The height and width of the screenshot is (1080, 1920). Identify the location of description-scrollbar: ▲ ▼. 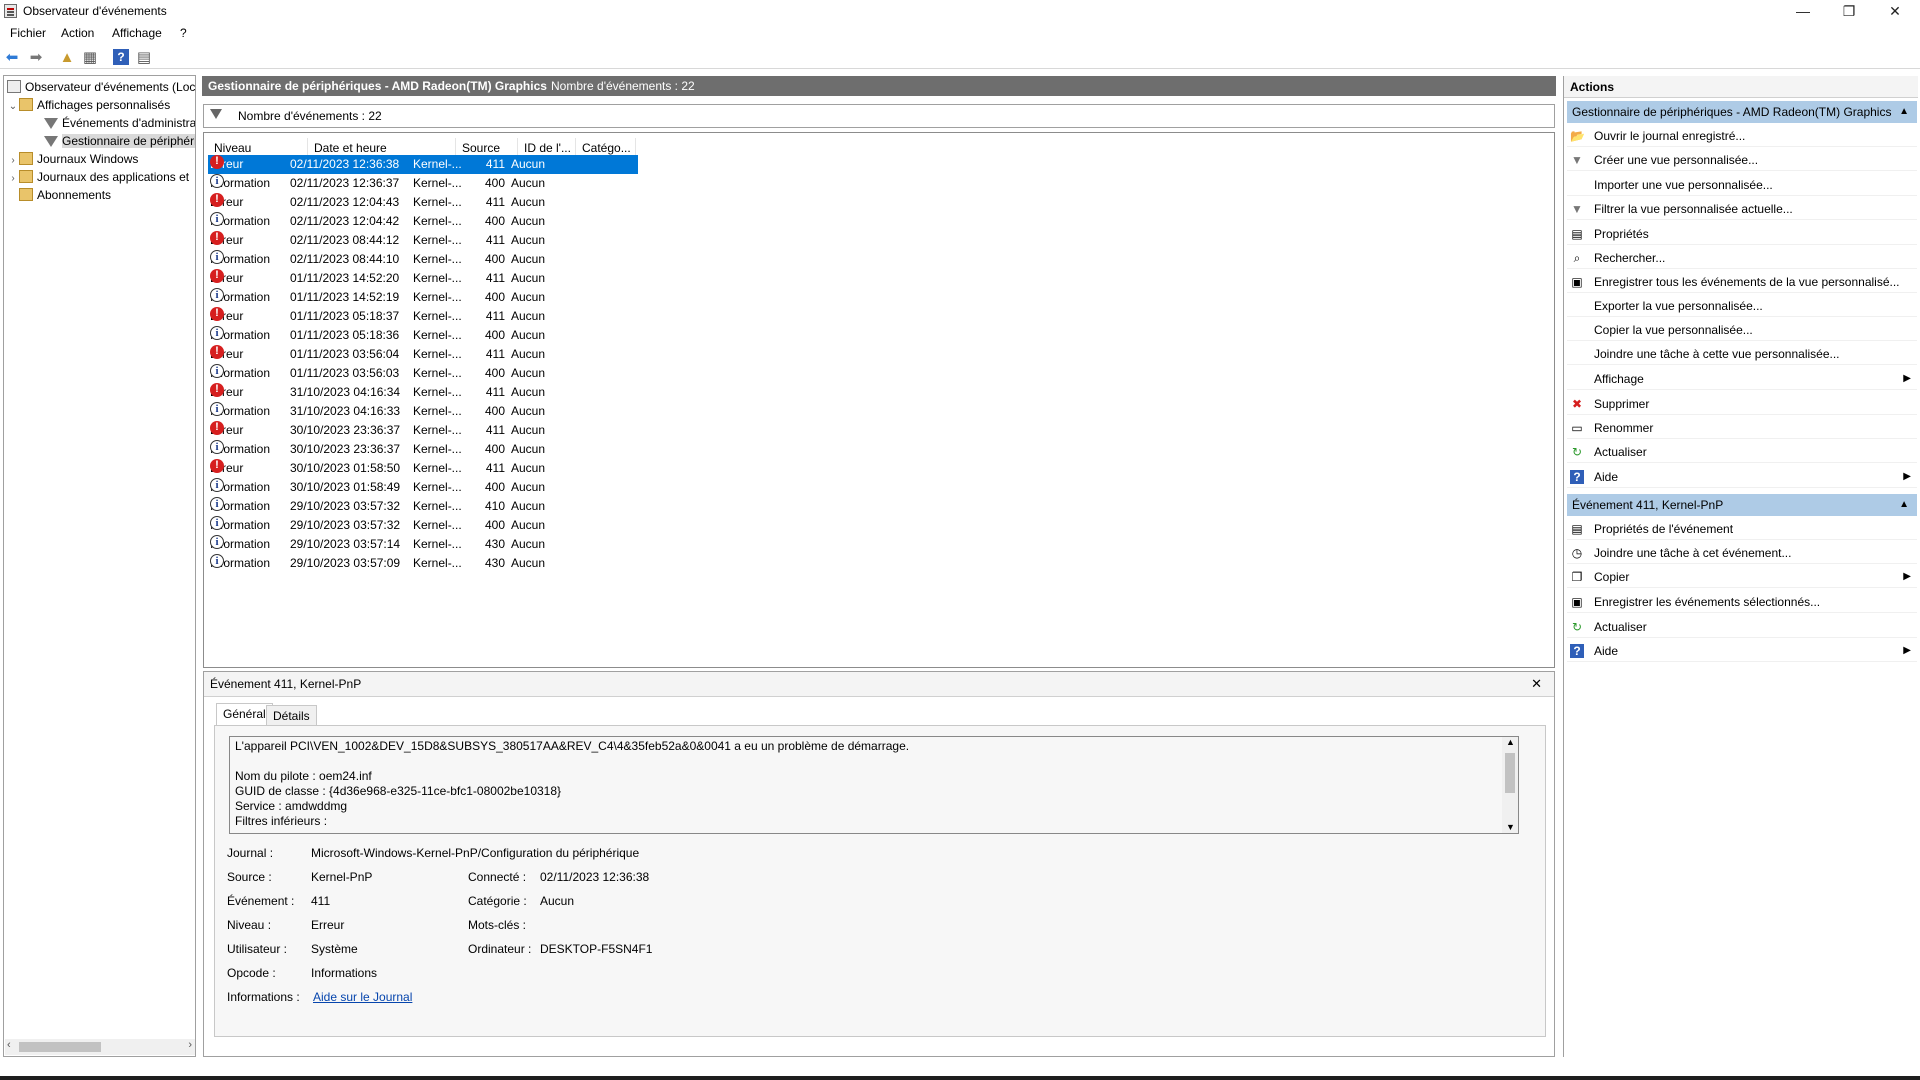
(1510, 785).